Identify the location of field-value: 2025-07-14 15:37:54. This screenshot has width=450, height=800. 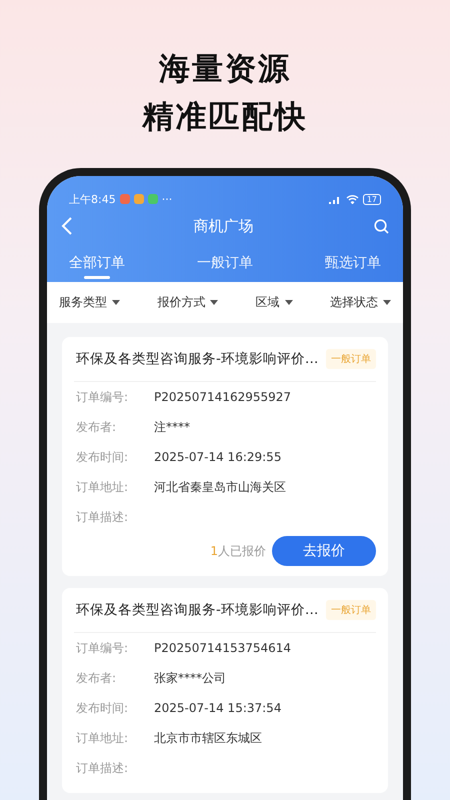
(218, 708).